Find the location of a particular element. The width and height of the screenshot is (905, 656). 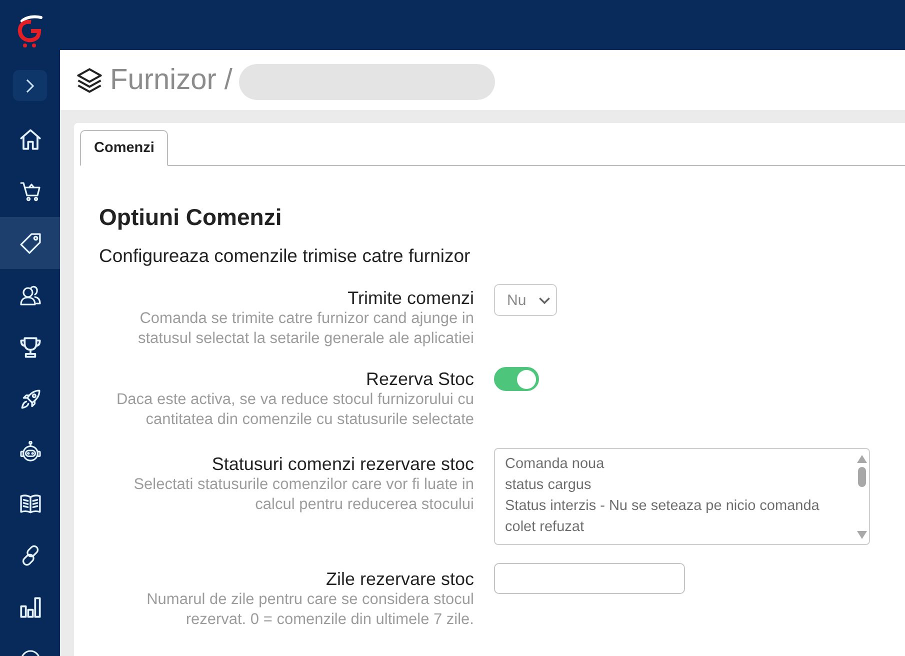

list-option: colet refuzat is located at coordinates (680, 527).